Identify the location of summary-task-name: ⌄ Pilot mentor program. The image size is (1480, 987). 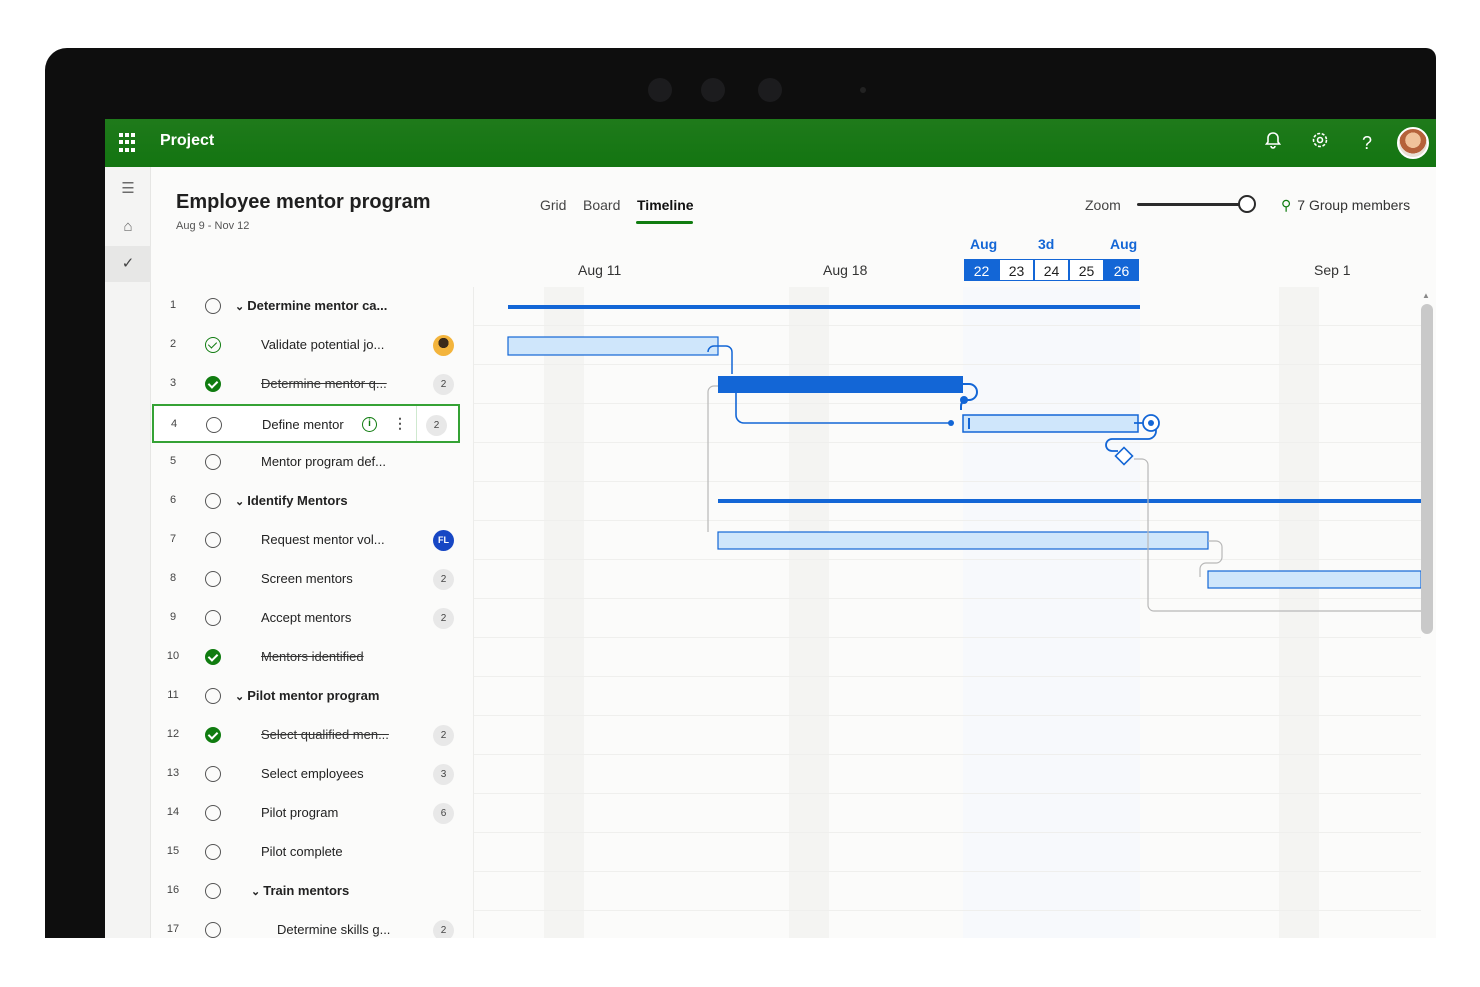
(307, 695).